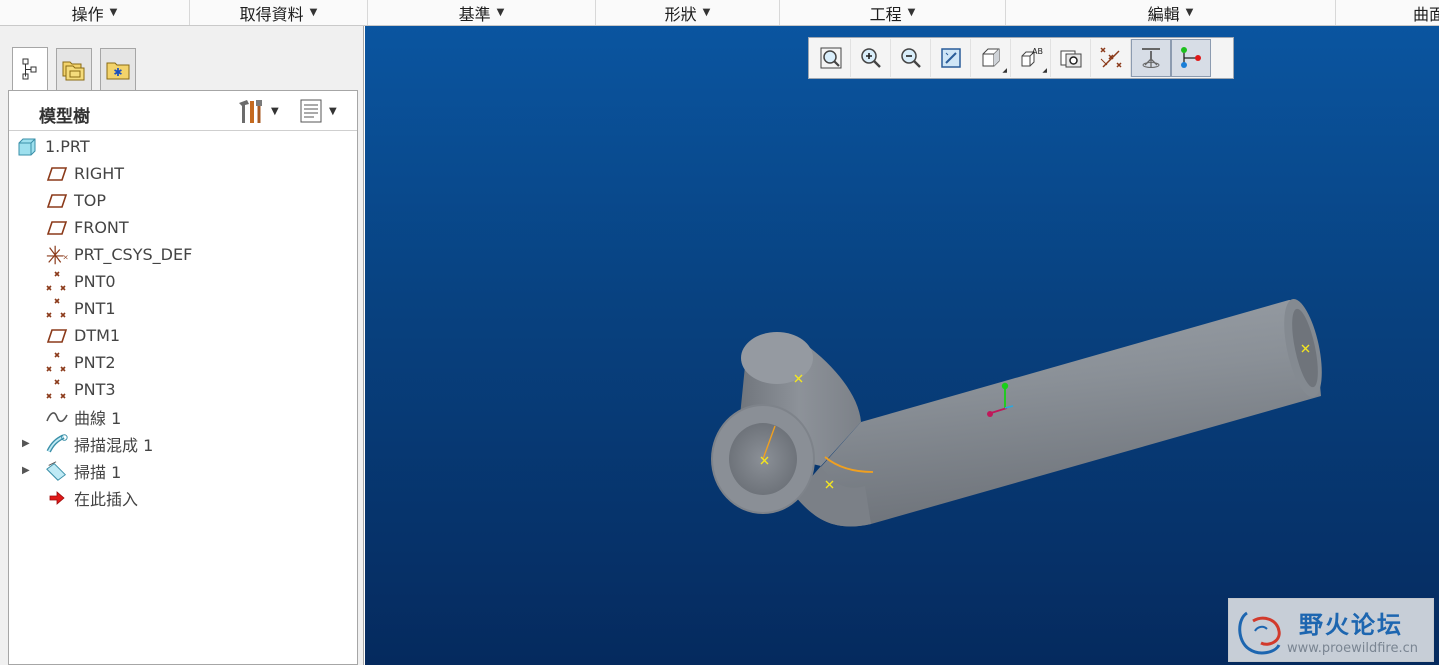 Image resolution: width=1439 pixels, height=665 pixels. I want to click on swept-blend-icon, so click(57, 444).